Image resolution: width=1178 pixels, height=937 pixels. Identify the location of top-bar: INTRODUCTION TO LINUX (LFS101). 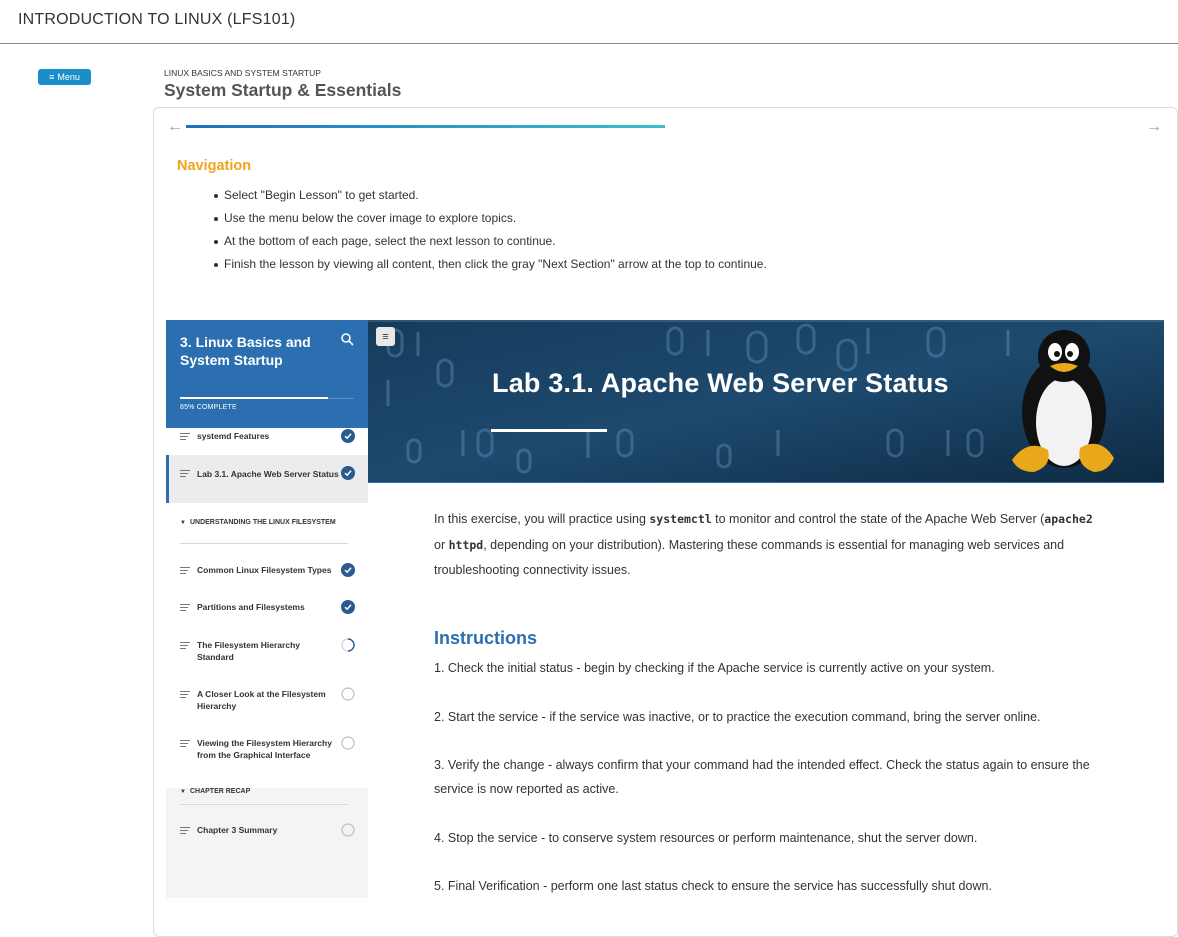
(589, 22).